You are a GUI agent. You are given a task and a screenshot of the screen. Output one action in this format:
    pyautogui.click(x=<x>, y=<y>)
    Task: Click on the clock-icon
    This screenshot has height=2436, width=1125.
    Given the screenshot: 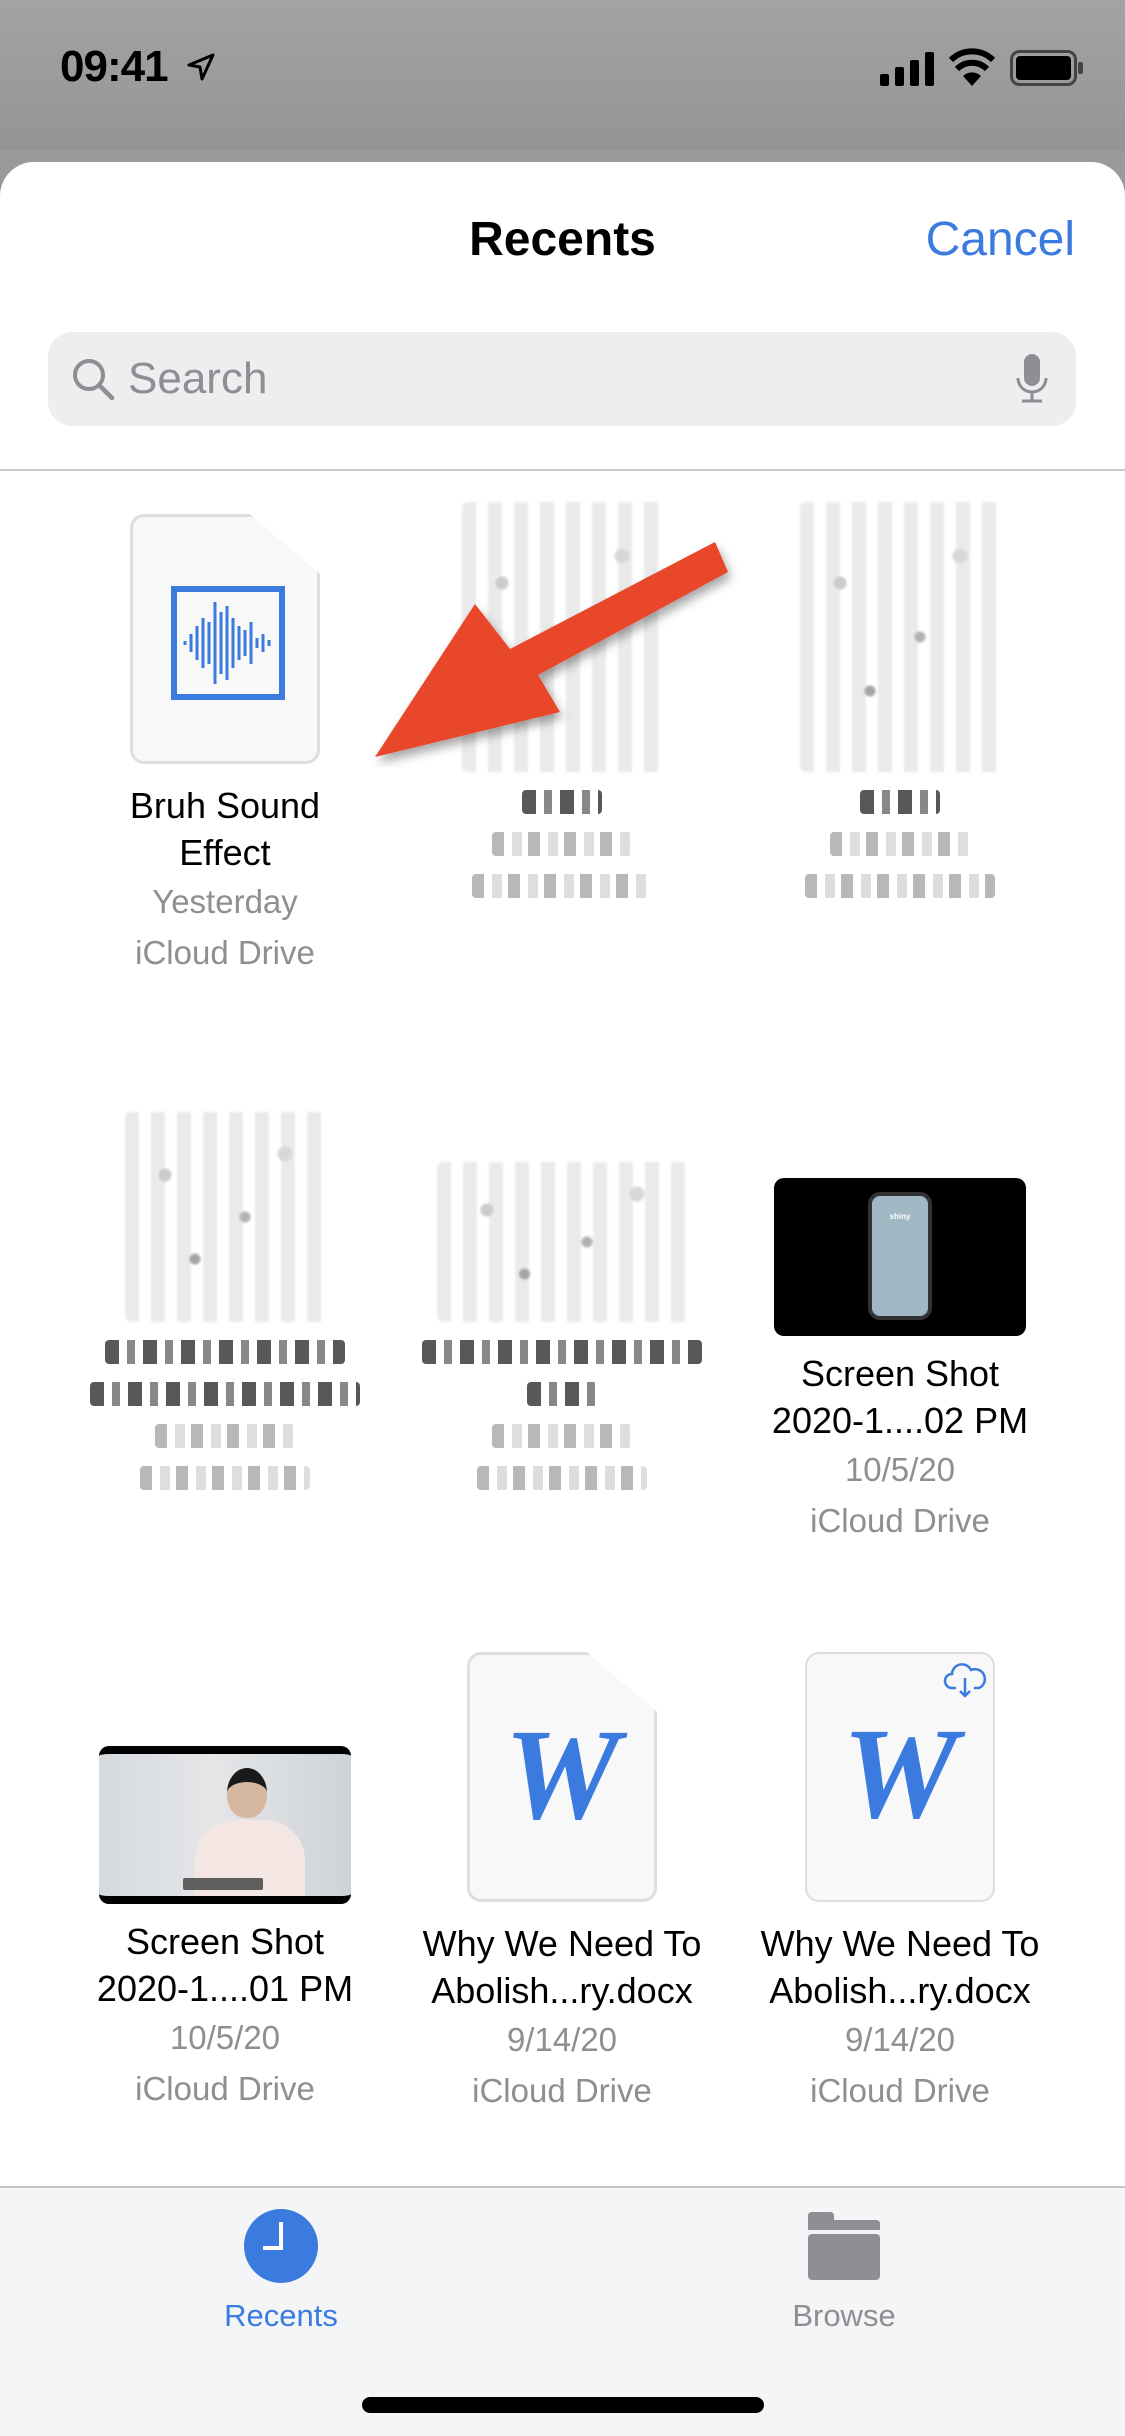 What is the action you would take?
    pyautogui.click(x=281, y=2246)
    